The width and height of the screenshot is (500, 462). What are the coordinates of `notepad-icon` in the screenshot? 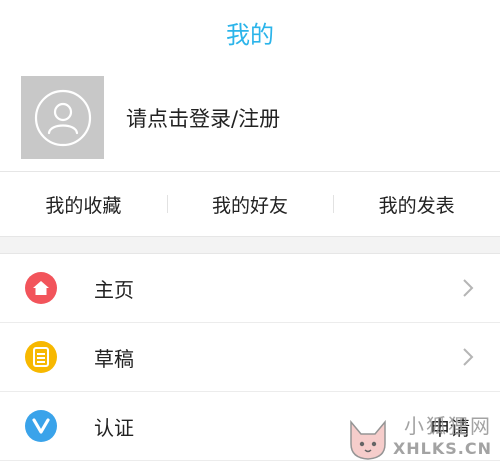 It's located at (41, 357).